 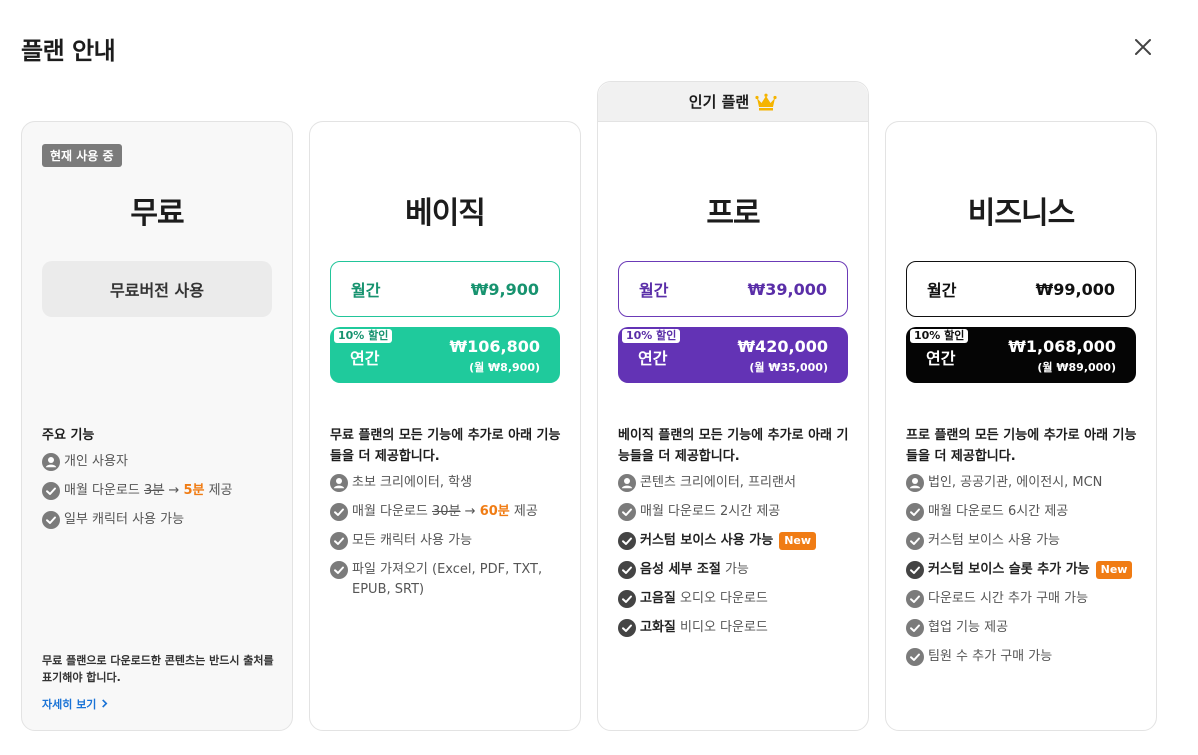 I want to click on popular-plan-header: 인기 플랜, so click(x=733, y=102).